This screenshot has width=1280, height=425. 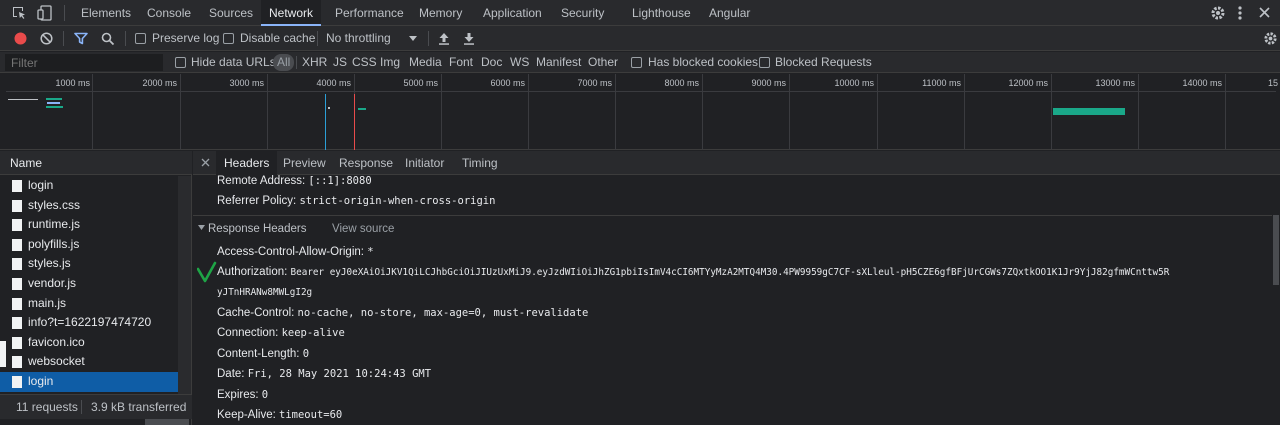 I want to click on settings-gear-icon, so click(x=1218, y=13).